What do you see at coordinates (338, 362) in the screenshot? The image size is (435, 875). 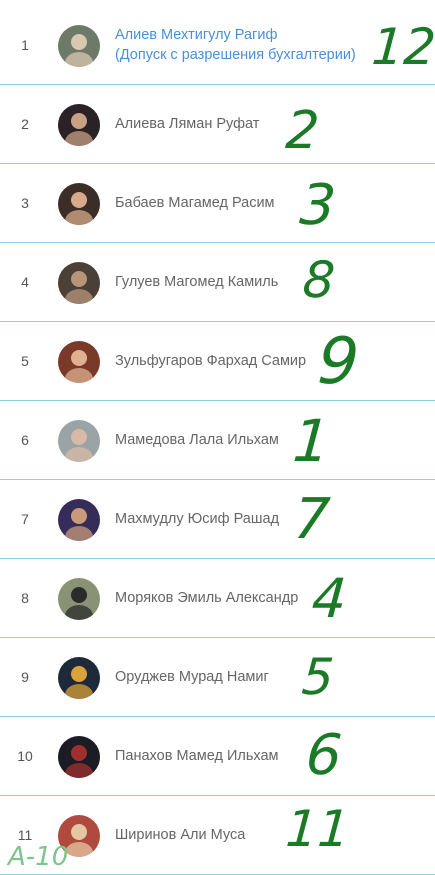 I see `handwritten-grade-mark: 9` at bounding box center [338, 362].